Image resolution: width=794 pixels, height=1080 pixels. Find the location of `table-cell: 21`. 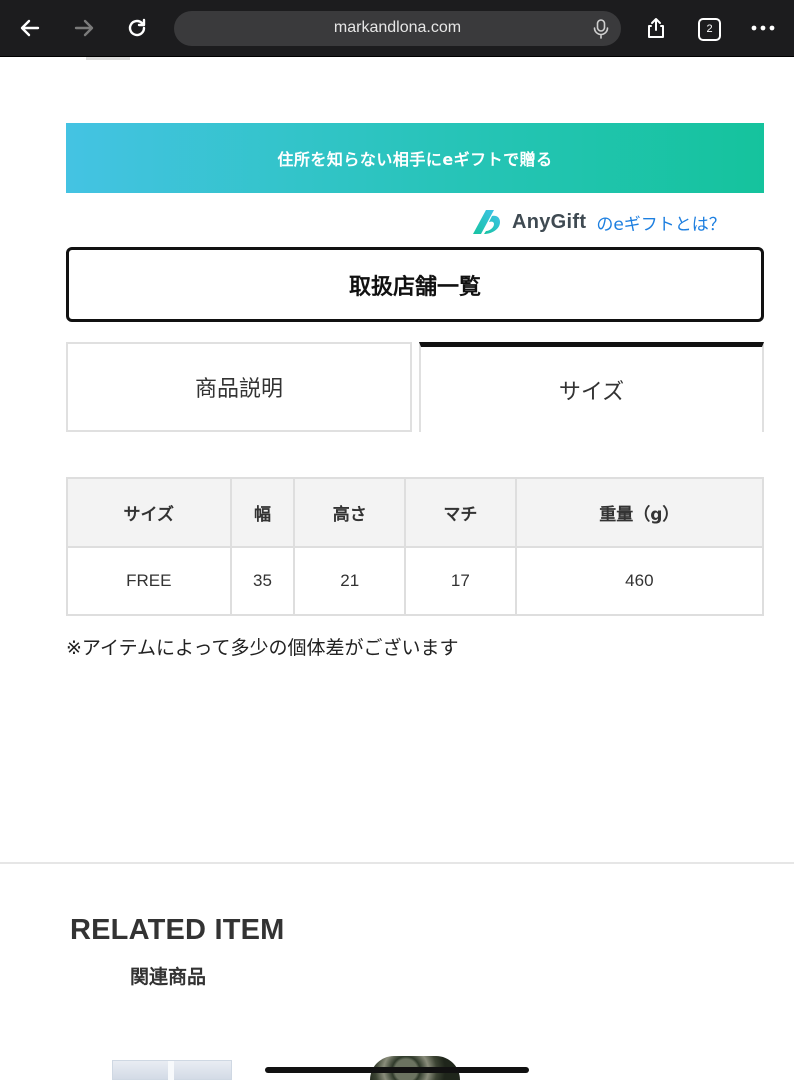

table-cell: 21 is located at coordinates (350, 581).